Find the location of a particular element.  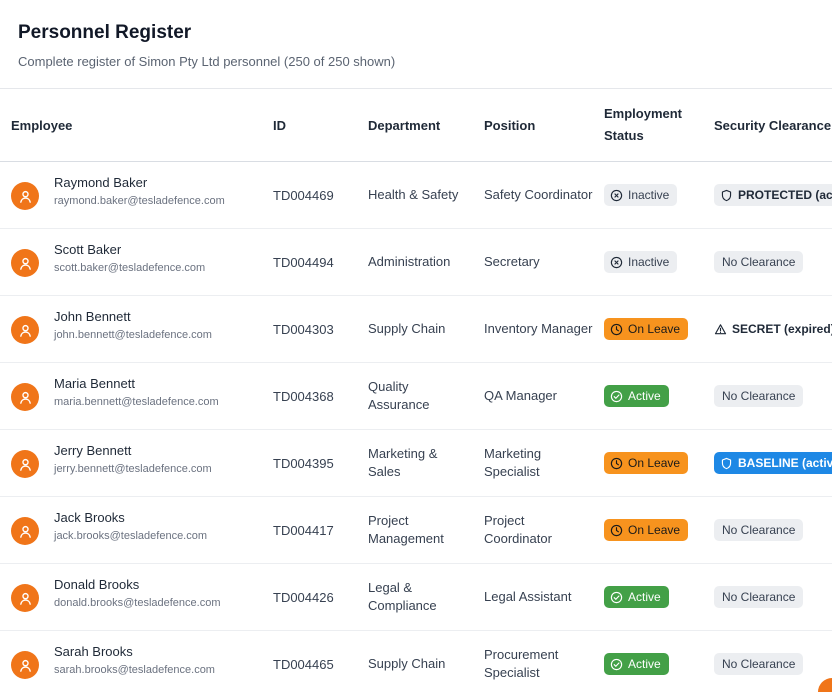

status-label: Inactive is located at coordinates (649, 195).